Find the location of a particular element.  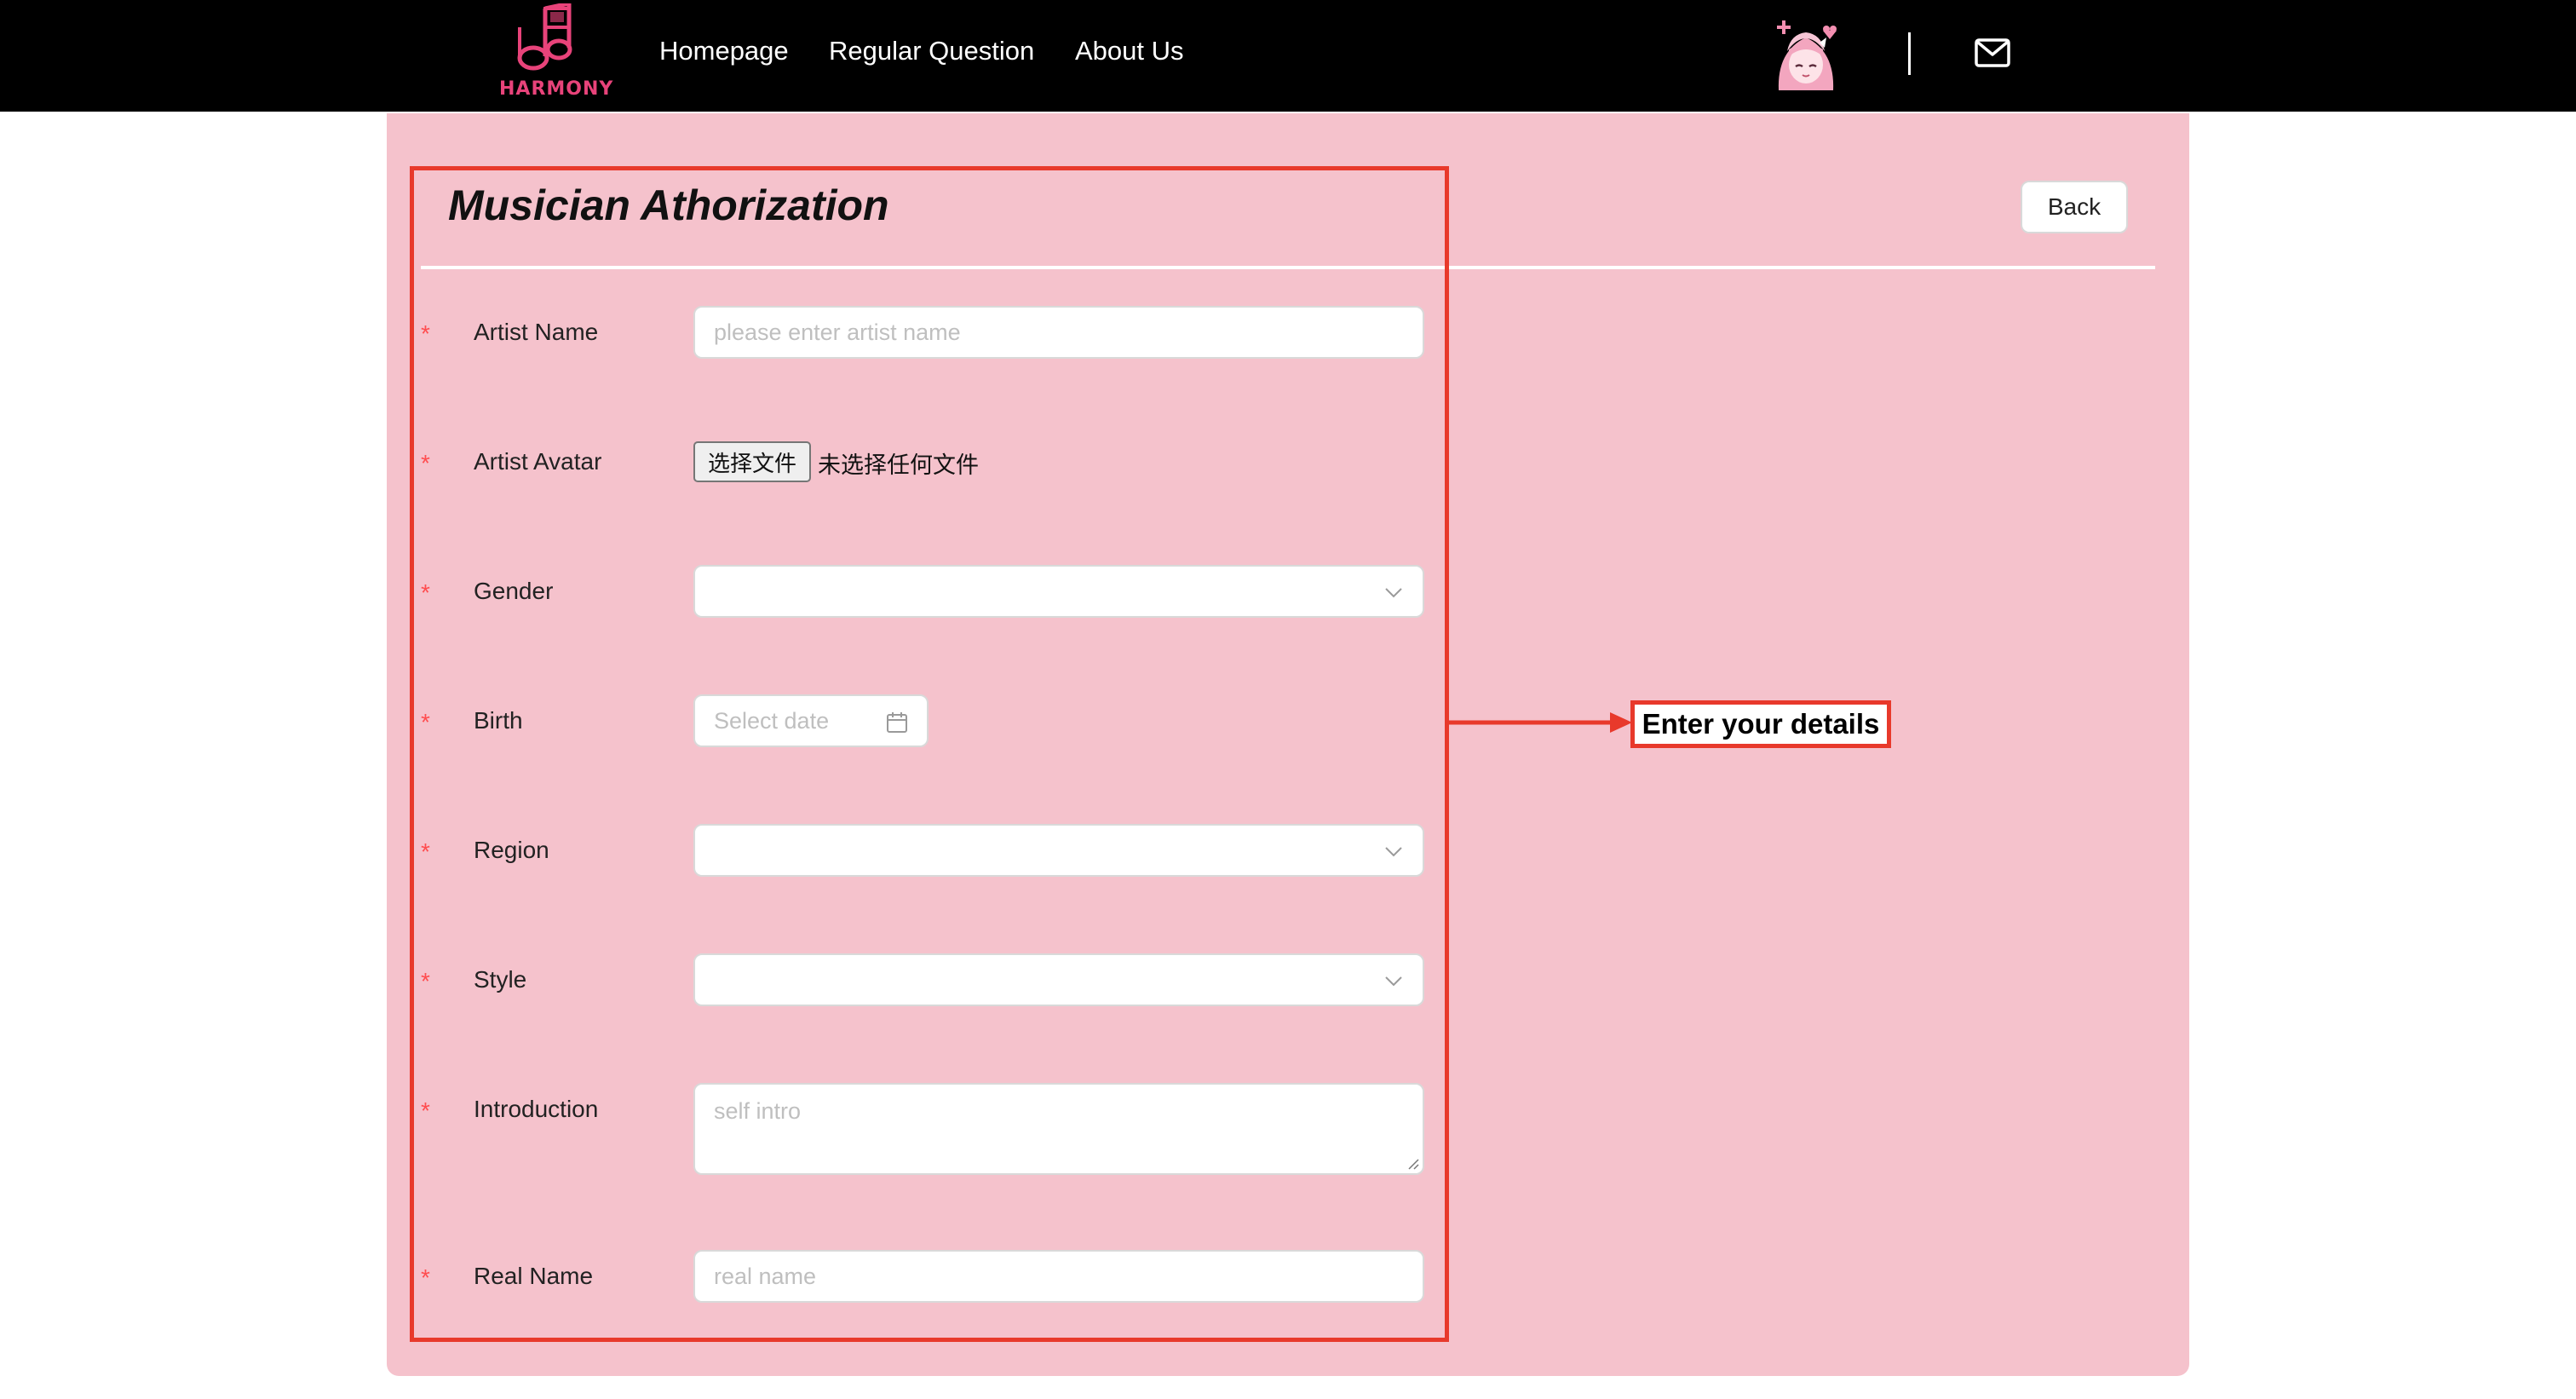

annotation-label: Enter your details is located at coordinates (1761, 724).